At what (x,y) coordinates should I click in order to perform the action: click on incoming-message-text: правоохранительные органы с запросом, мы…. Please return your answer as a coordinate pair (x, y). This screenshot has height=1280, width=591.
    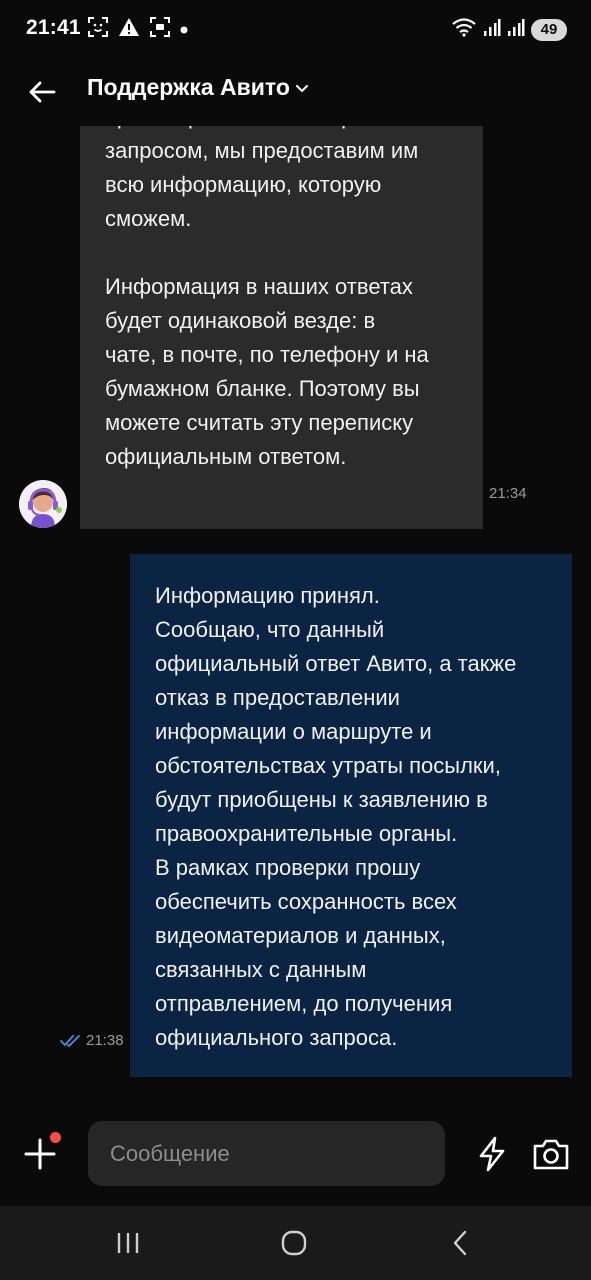
    Looking at the image, I should click on (267, 297).